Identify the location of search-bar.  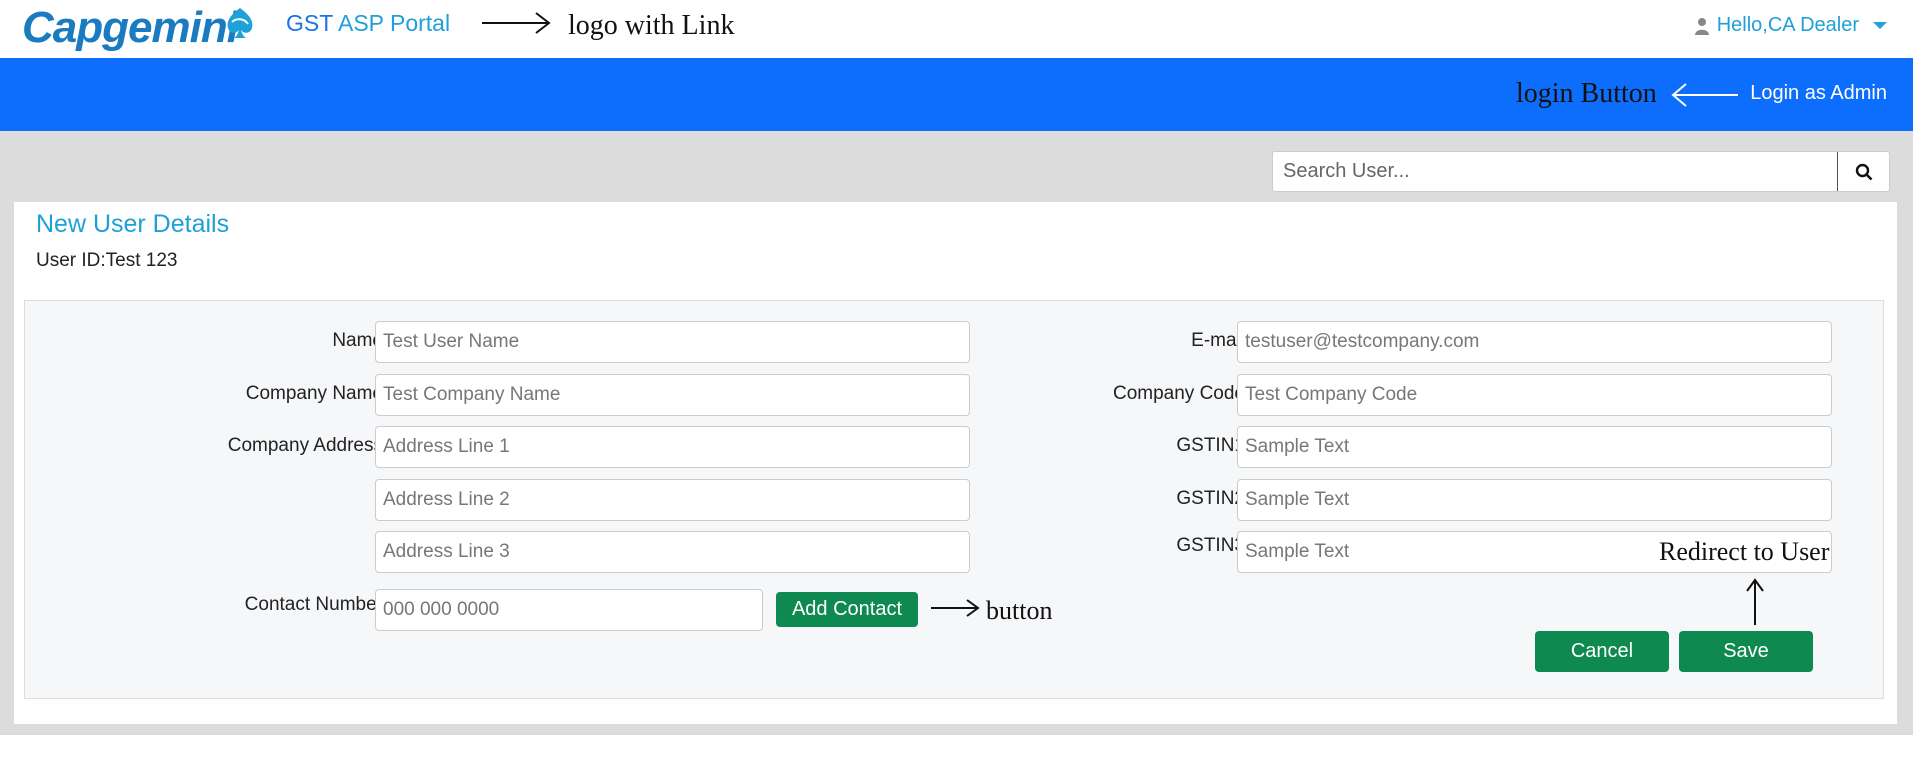
(1581, 171).